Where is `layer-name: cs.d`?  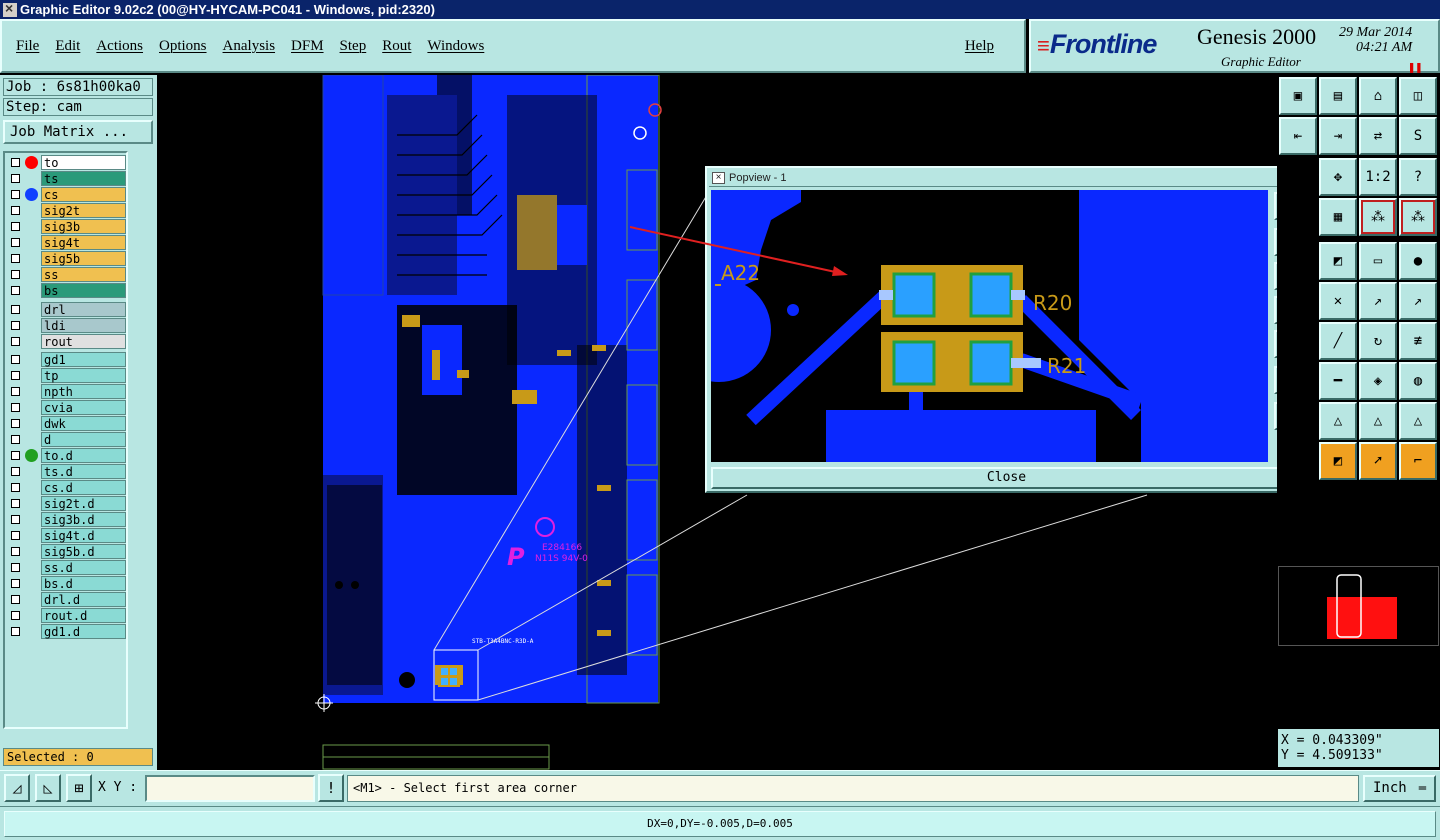
layer-name: cs.d is located at coordinates (83, 487).